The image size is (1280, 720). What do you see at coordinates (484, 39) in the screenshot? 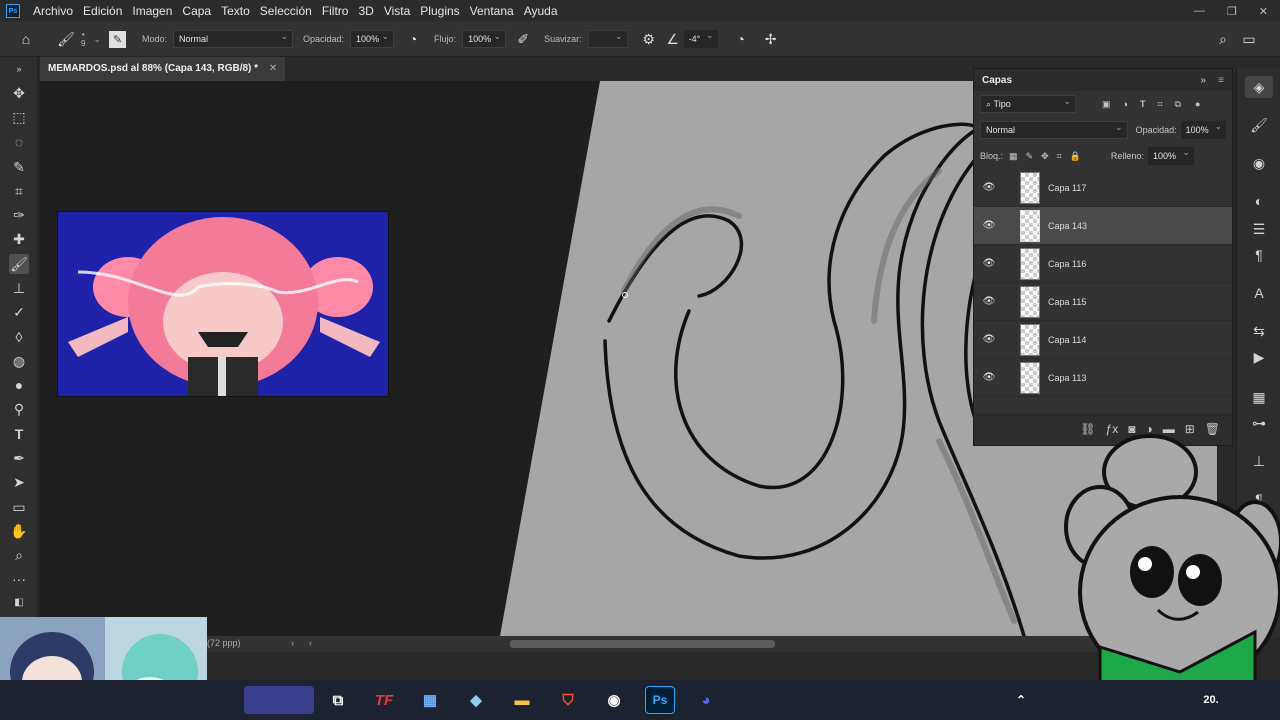
I see `flow-input: 100%` at bounding box center [484, 39].